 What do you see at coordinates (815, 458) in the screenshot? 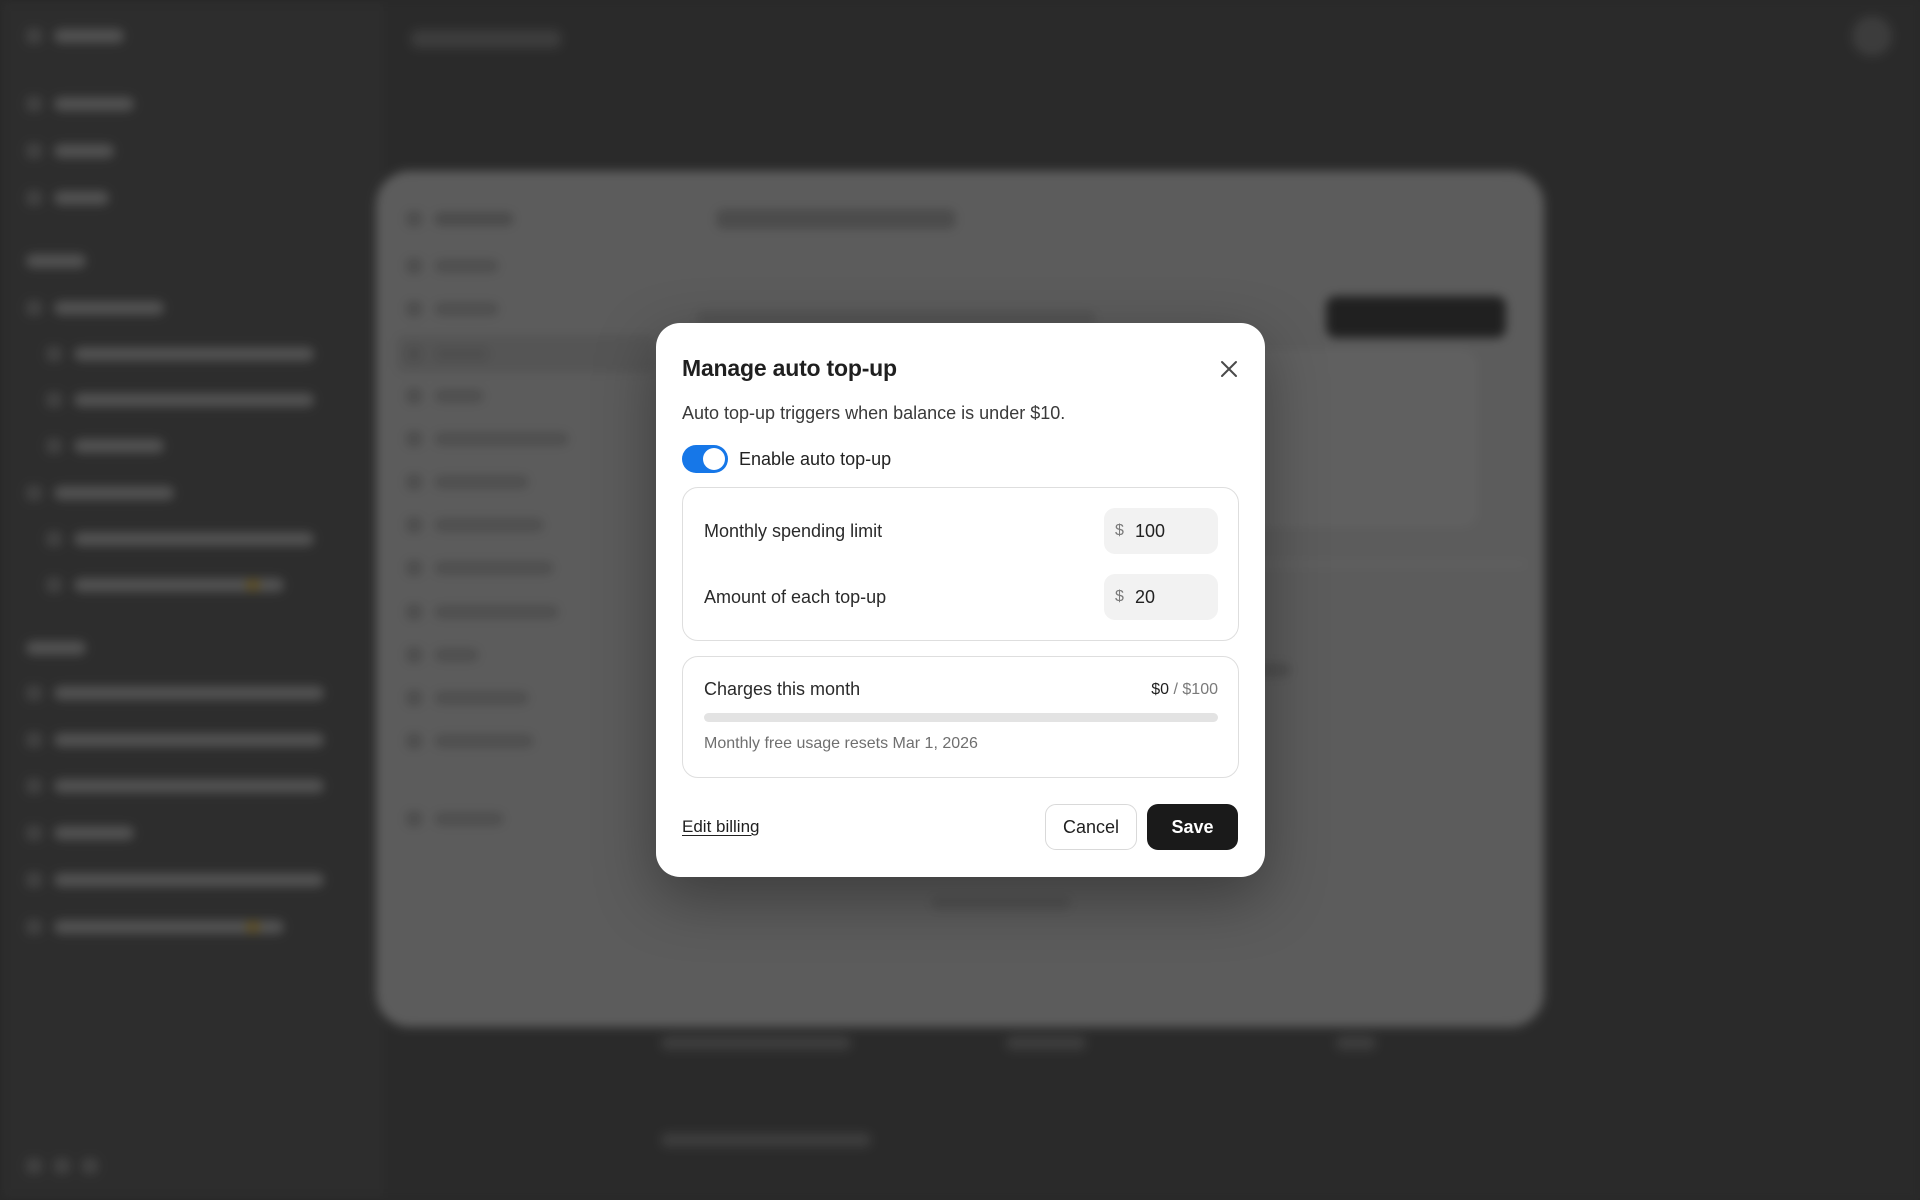
I see `enable-auto-topup-label: Enable auto top-up` at bounding box center [815, 458].